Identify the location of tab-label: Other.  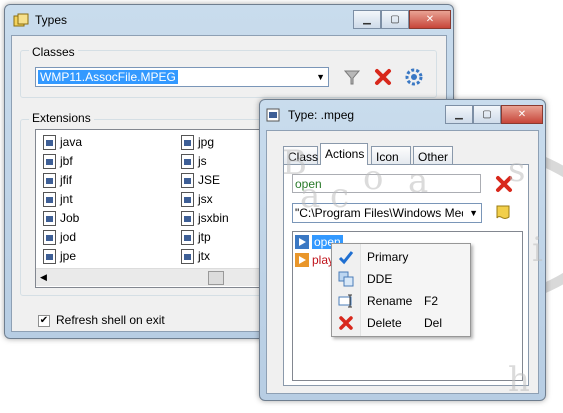
(433, 157).